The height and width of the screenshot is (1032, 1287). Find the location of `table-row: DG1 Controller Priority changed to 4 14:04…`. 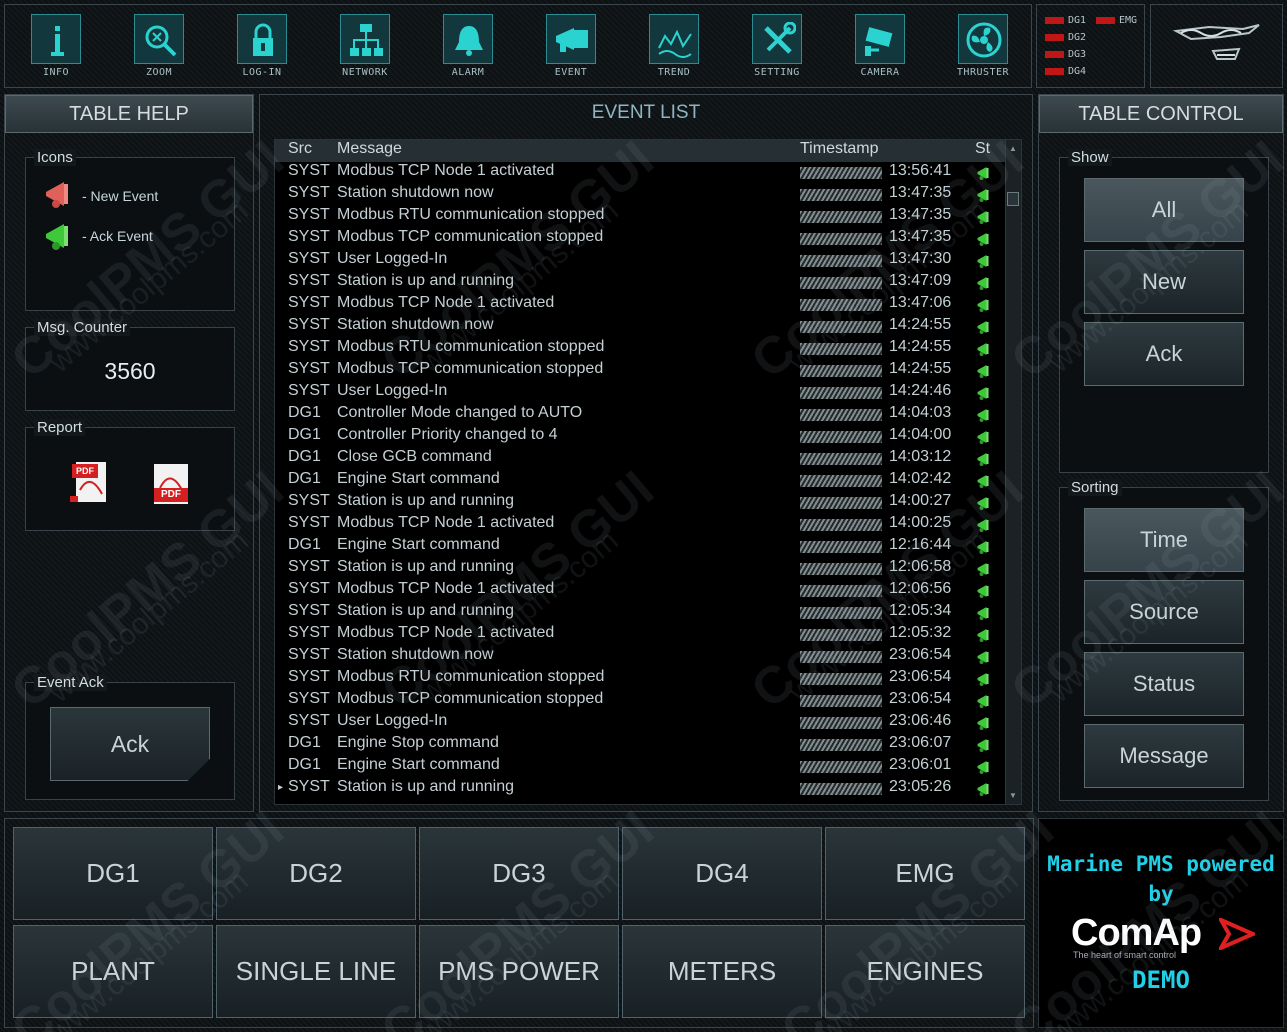

table-row: DG1 Controller Priority changed to 4 14:04… is located at coordinates (640, 437).